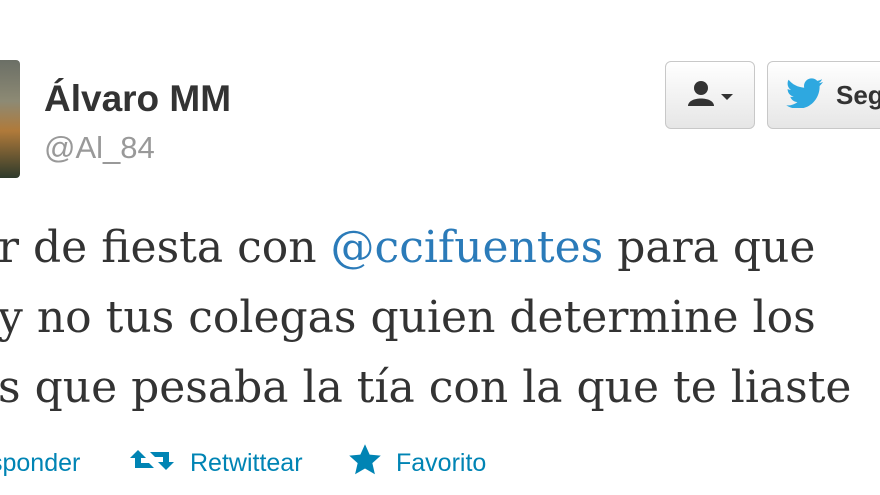  I want to click on user-display-name: Álvaro MM, so click(137, 99).